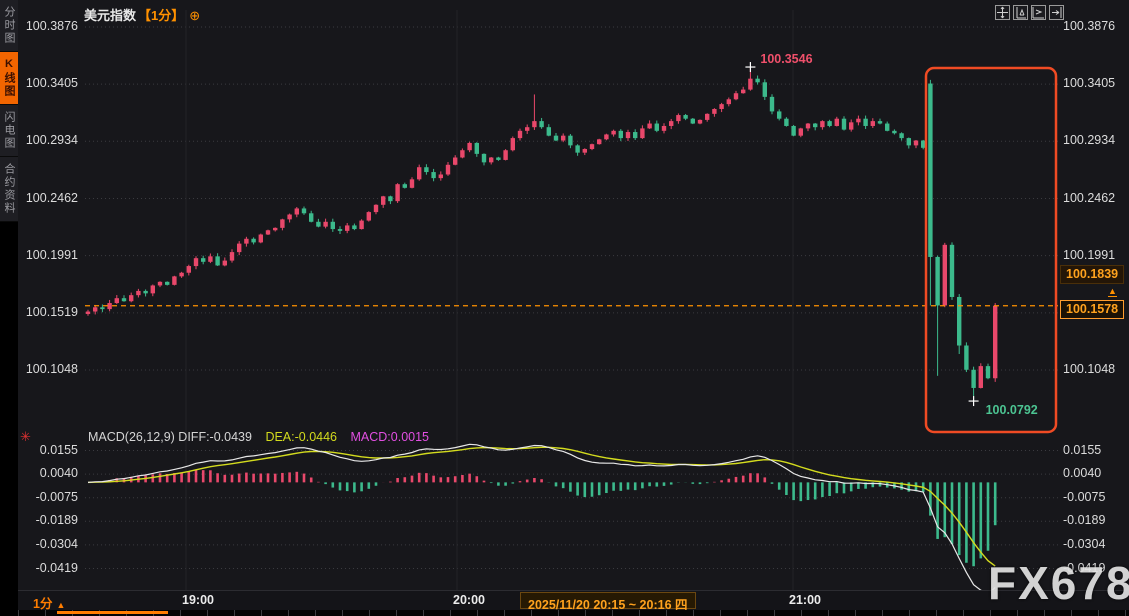  I want to click on macd-axis-label-right: -0.0075, so click(1084, 496).